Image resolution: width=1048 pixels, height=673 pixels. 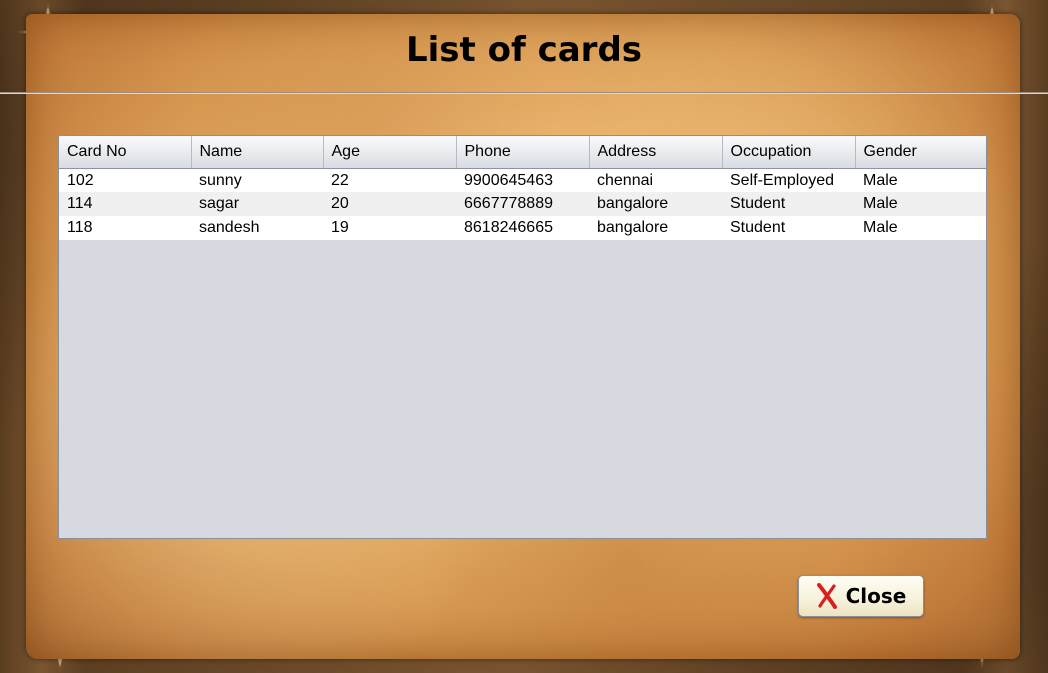 What do you see at coordinates (125, 204) in the screenshot?
I see `cell-card-no: 114` at bounding box center [125, 204].